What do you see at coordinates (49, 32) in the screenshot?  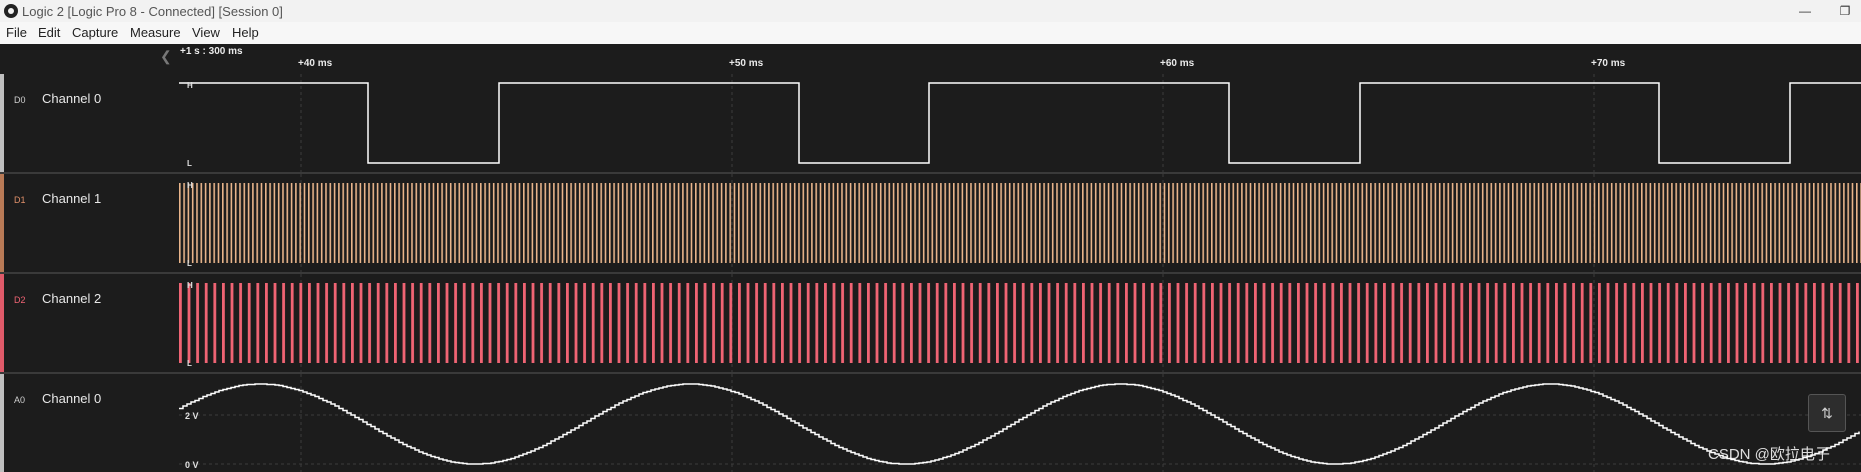 I see `menu-edit: Edit` at bounding box center [49, 32].